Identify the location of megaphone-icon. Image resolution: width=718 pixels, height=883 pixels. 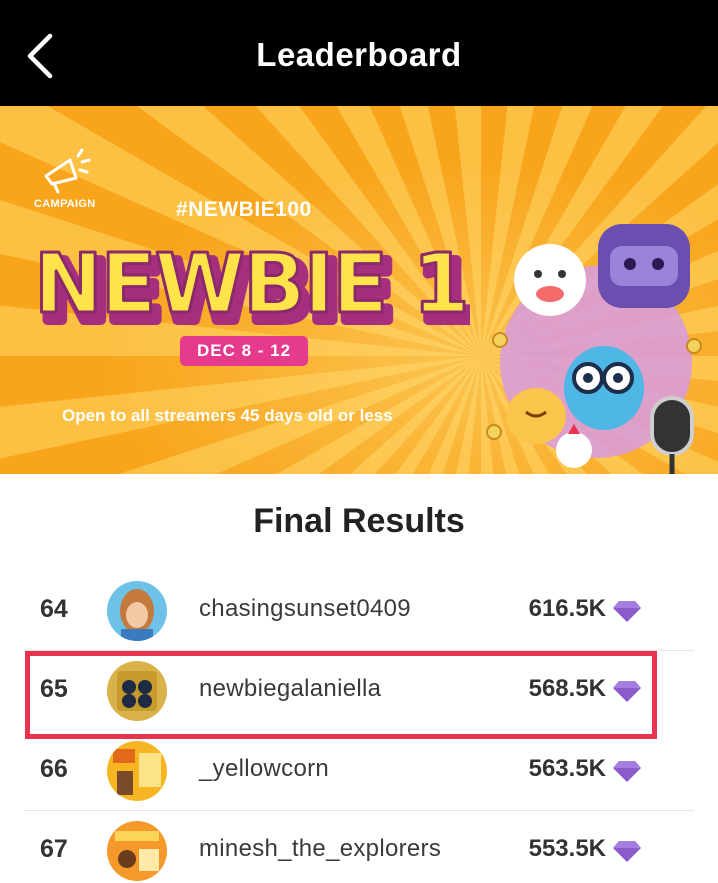
(67, 171).